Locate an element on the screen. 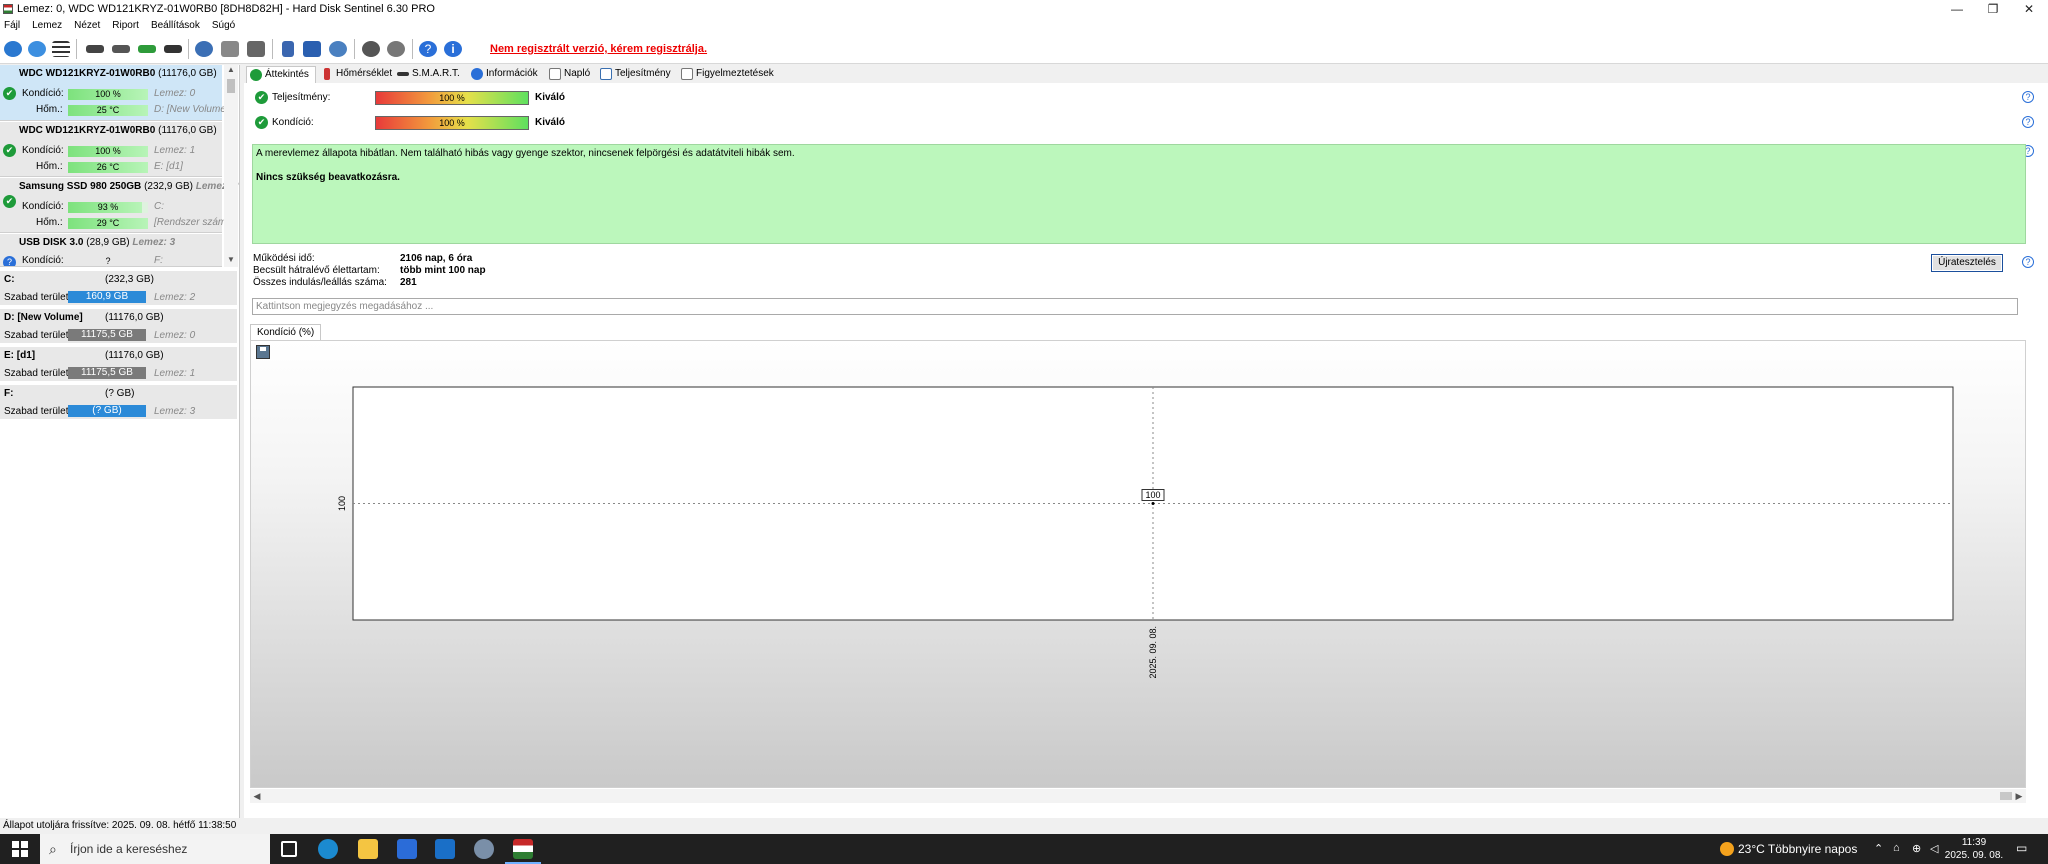 The image size is (2048, 864). close-button: ✕ is located at coordinates (2029, 8).